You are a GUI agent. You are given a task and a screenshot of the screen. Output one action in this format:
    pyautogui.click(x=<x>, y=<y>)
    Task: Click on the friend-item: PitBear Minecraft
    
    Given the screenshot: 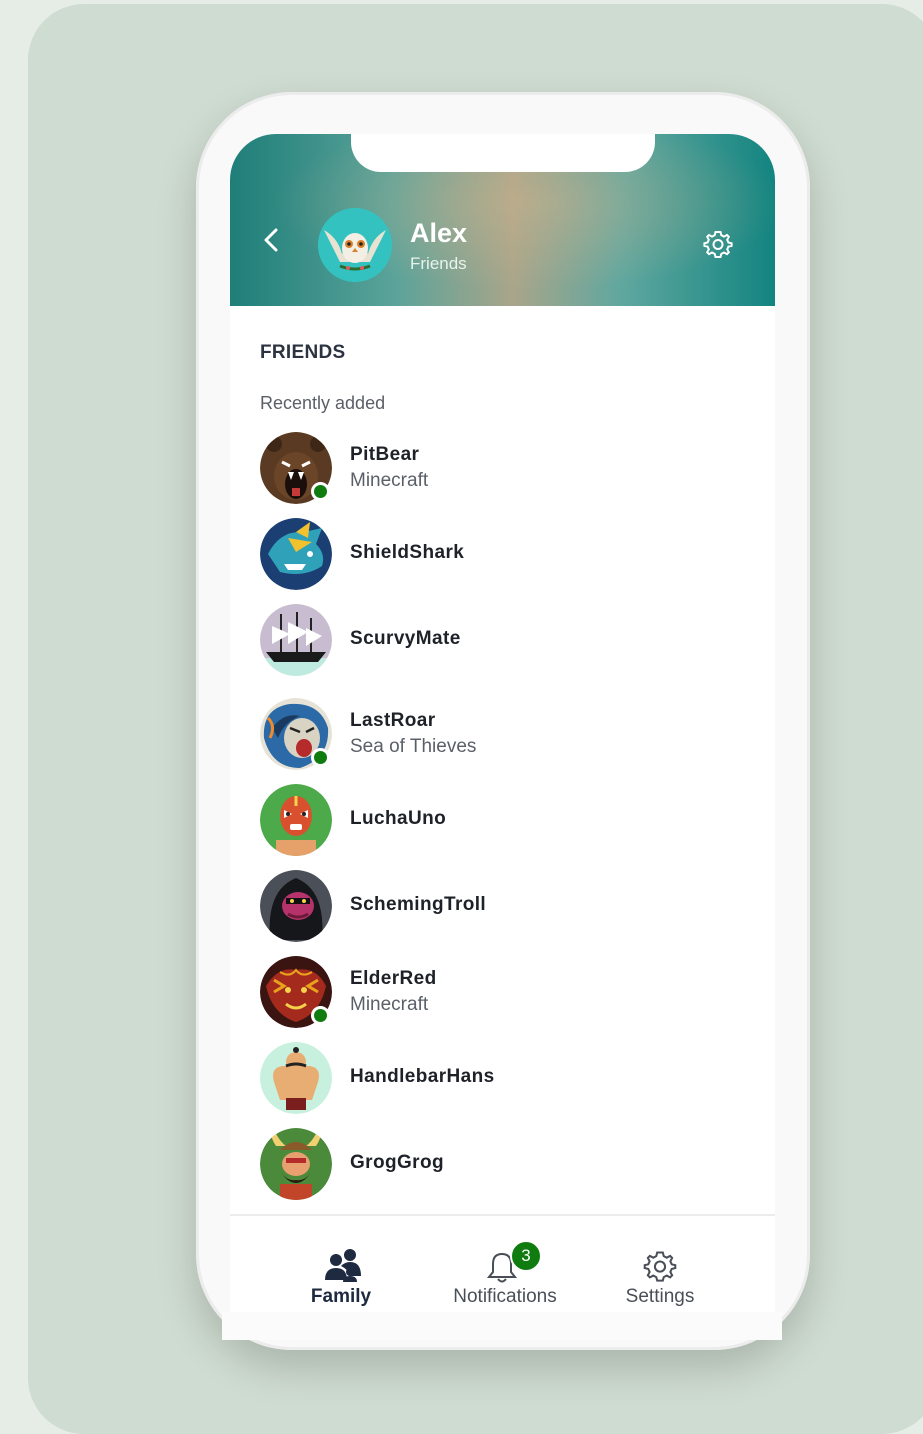 What is the action you would take?
    pyautogui.click(x=495, y=469)
    